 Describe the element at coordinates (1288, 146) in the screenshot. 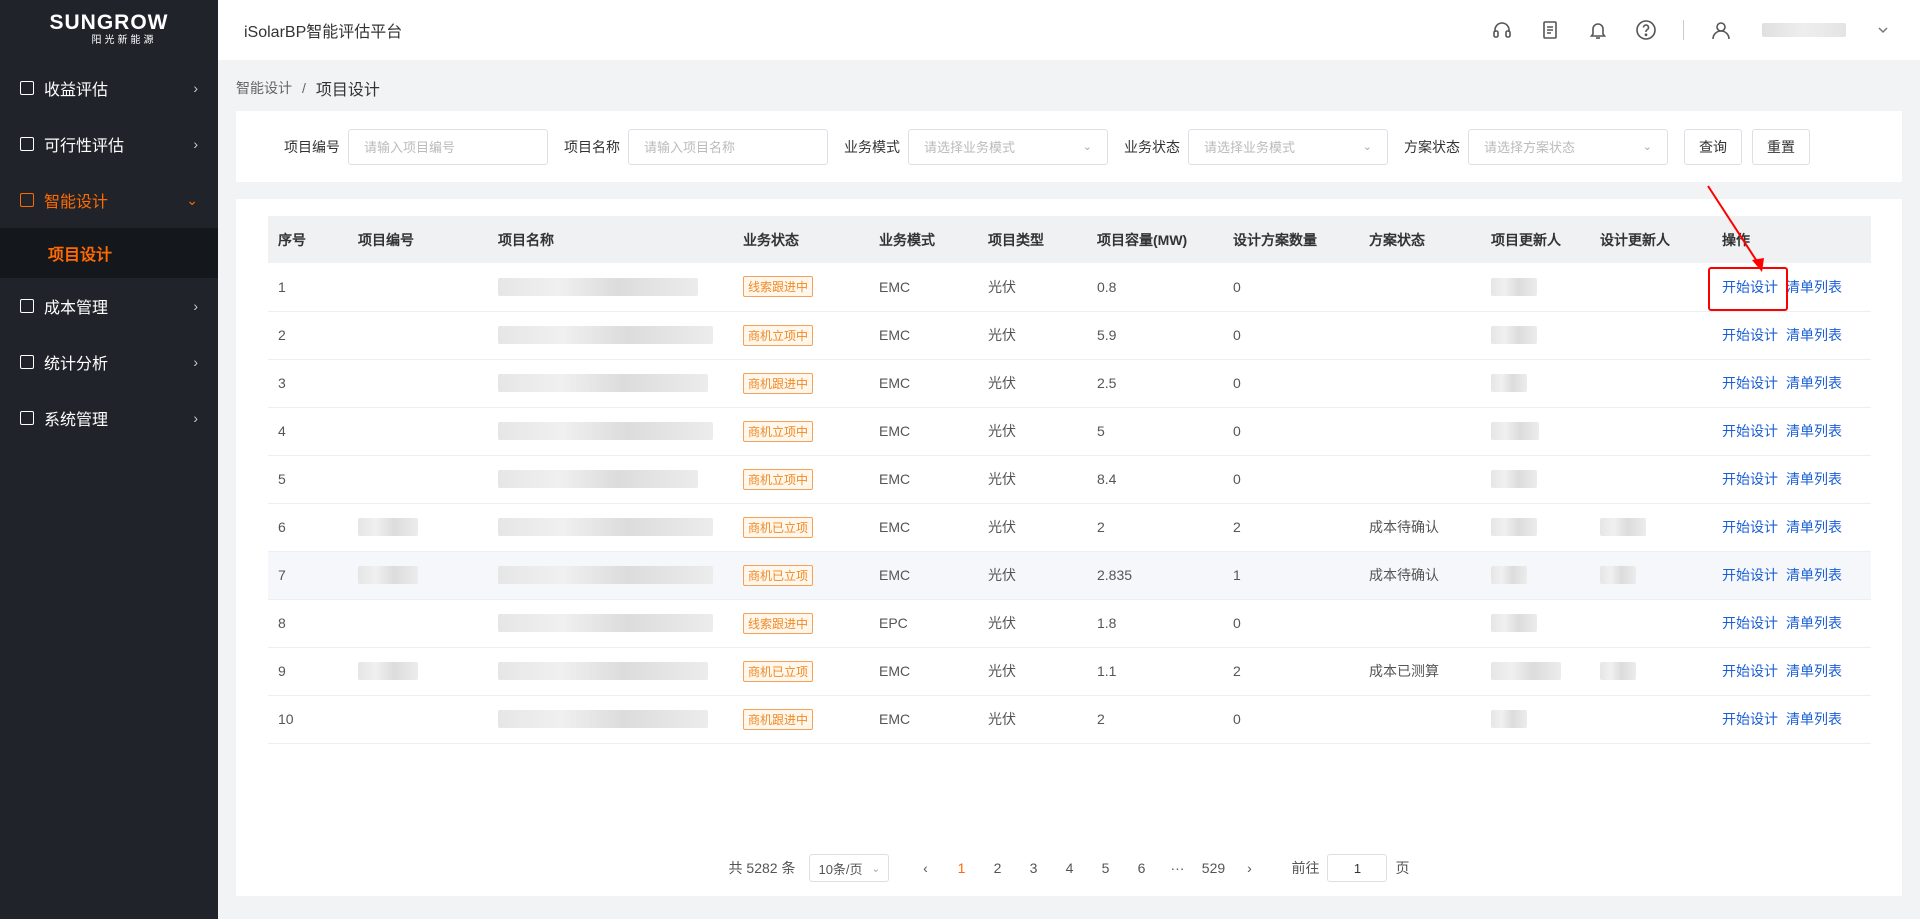

I see `biz-status-select: 请选择业务模式 ⌄` at that location.